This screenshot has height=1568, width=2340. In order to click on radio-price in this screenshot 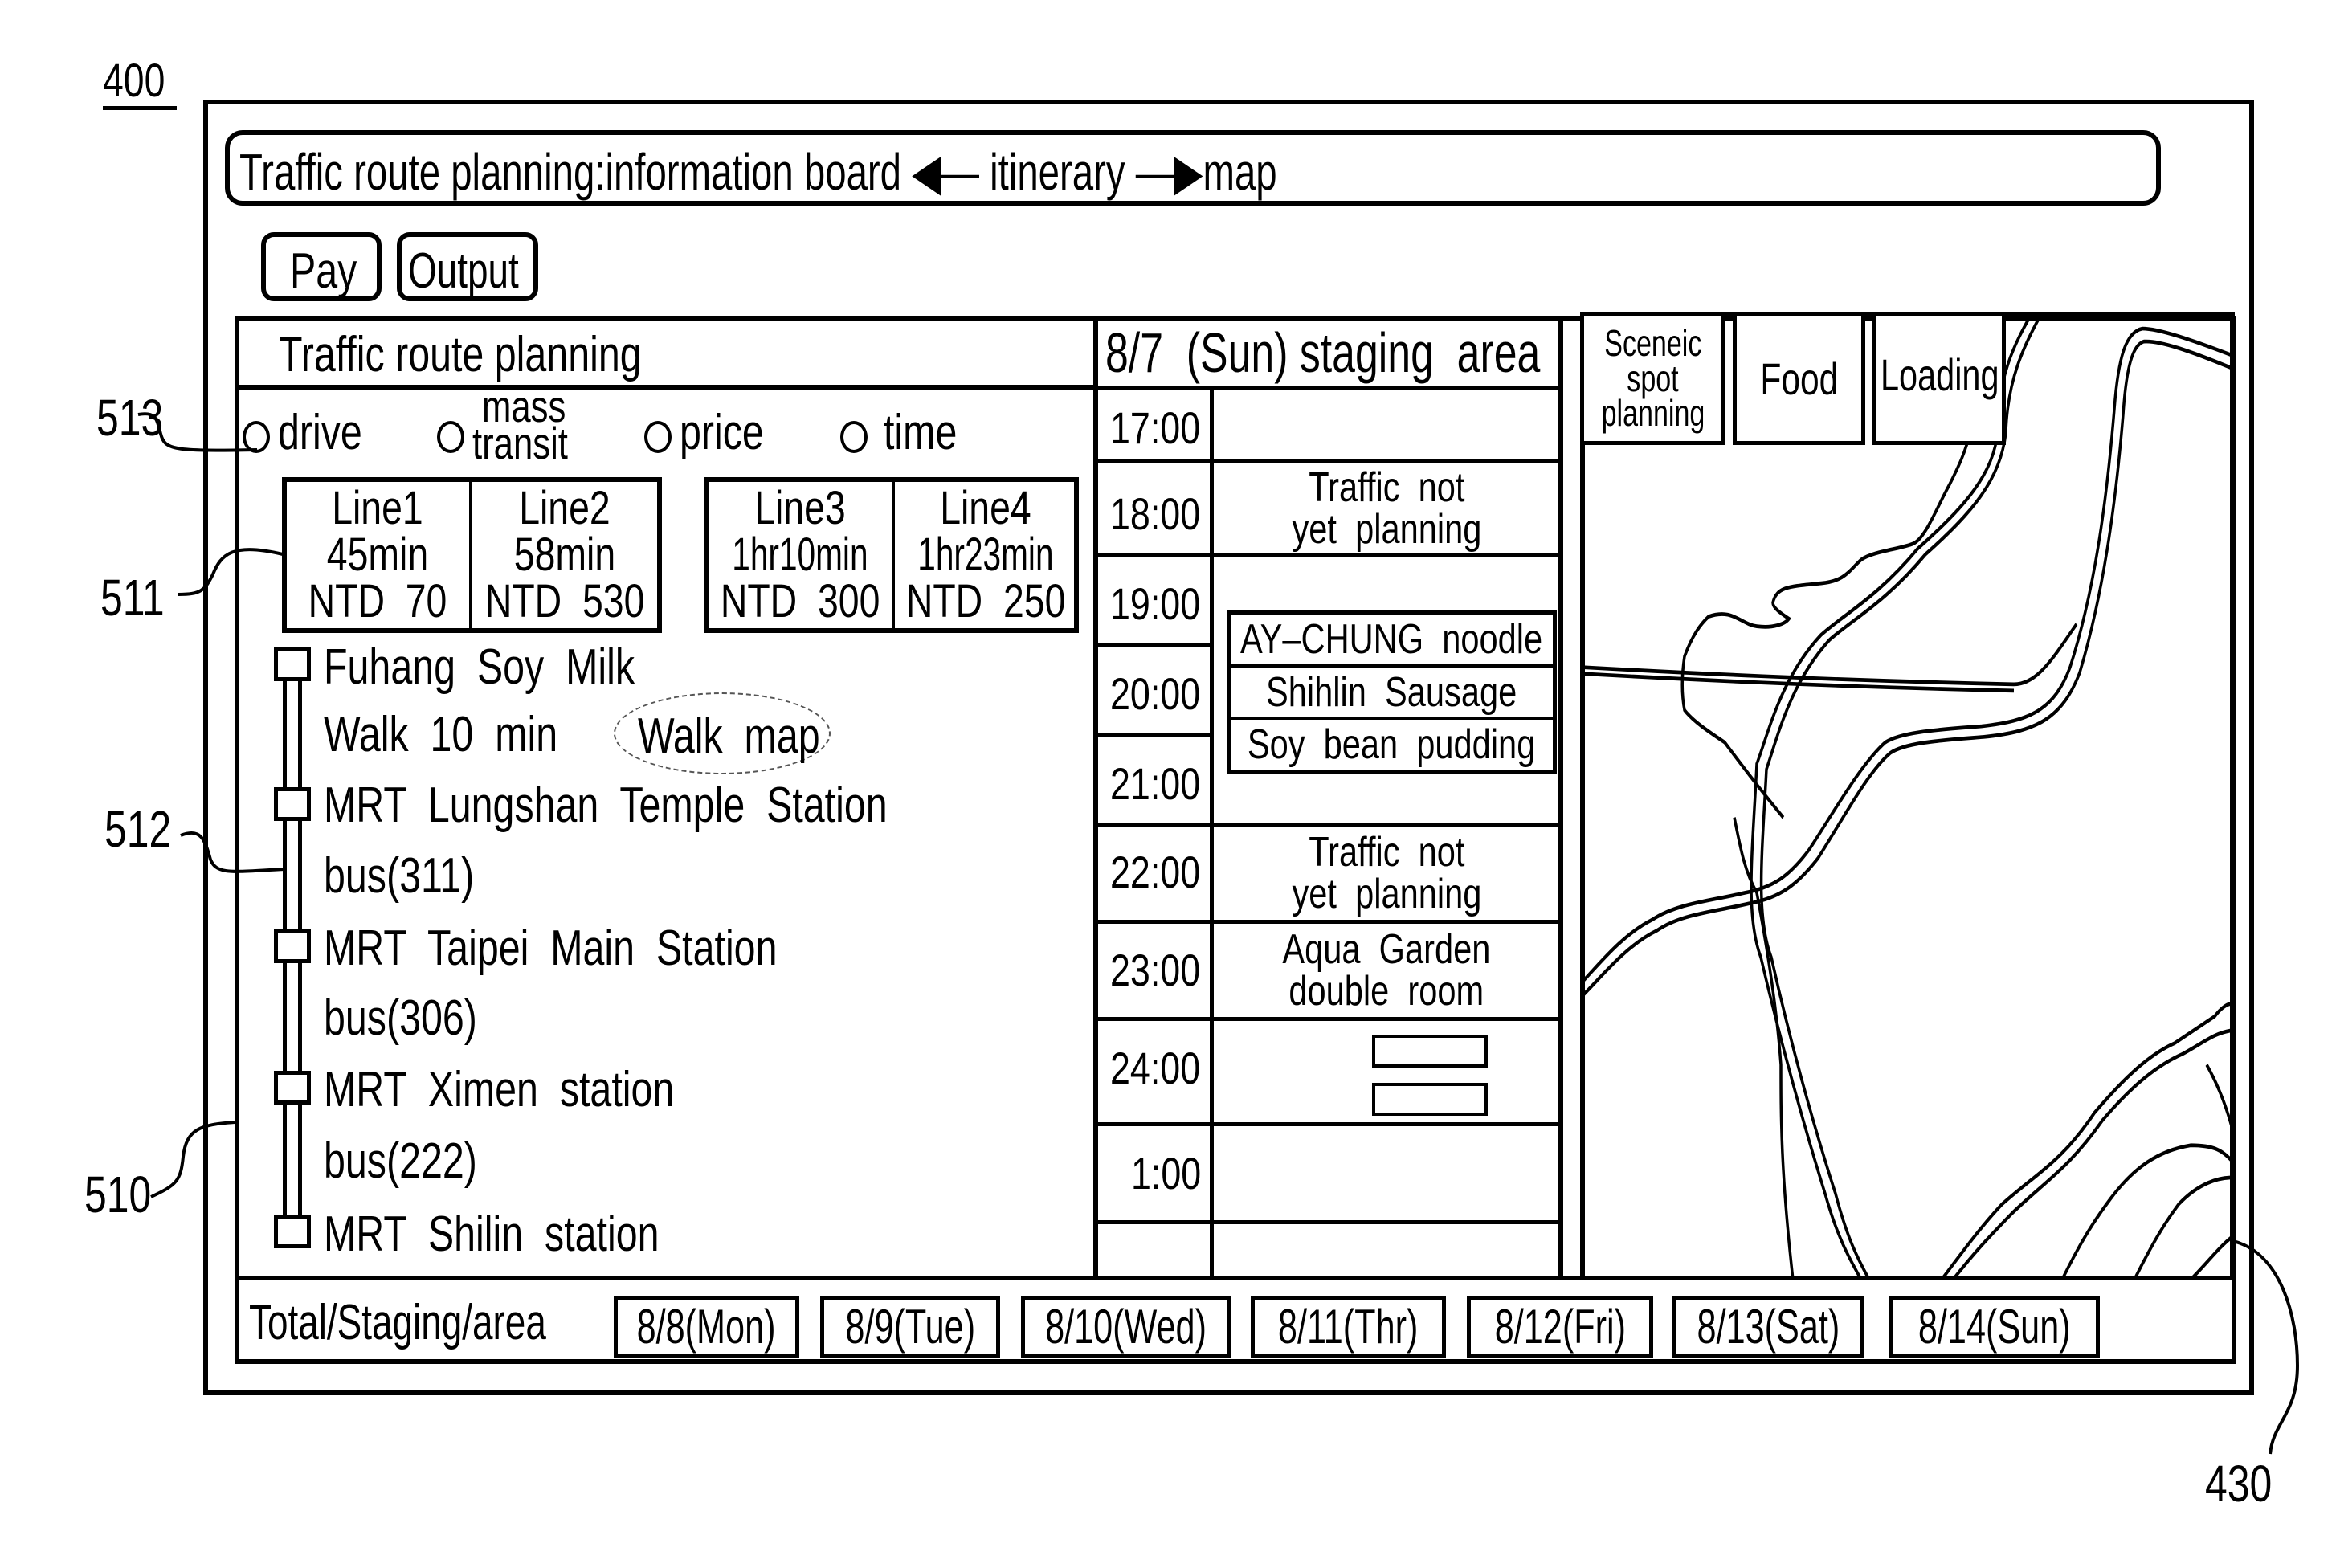, I will do `click(658, 437)`.